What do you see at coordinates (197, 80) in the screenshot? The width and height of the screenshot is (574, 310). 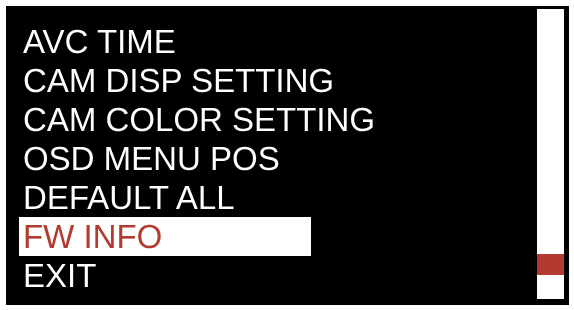 I see `menu-item-cam-disp-setting: CAM DISP SETTING` at bounding box center [197, 80].